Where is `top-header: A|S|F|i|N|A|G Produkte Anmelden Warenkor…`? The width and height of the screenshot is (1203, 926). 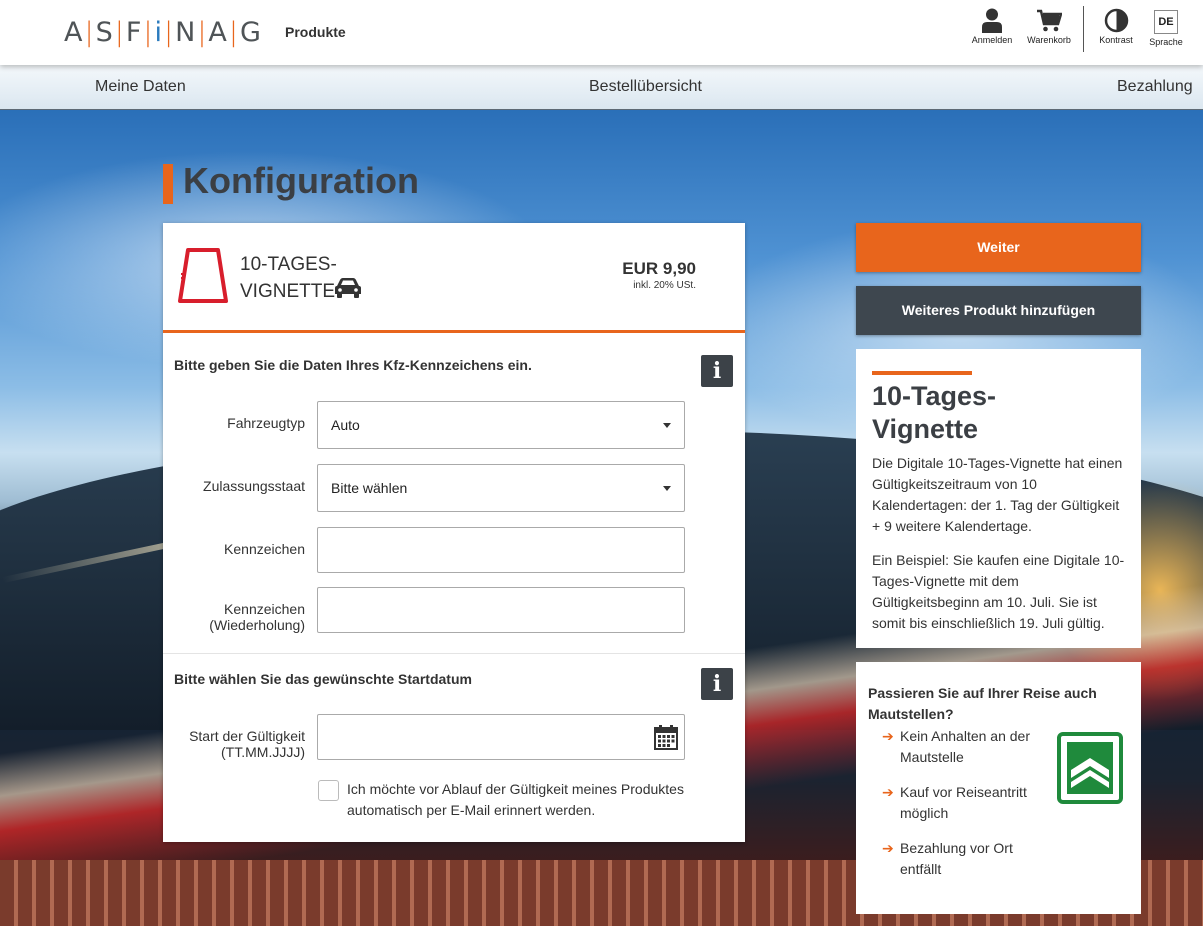
top-header: A|S|F|i|N|A|G Produkte Anmelden Warenkor… is located at coordinates (601, 32).